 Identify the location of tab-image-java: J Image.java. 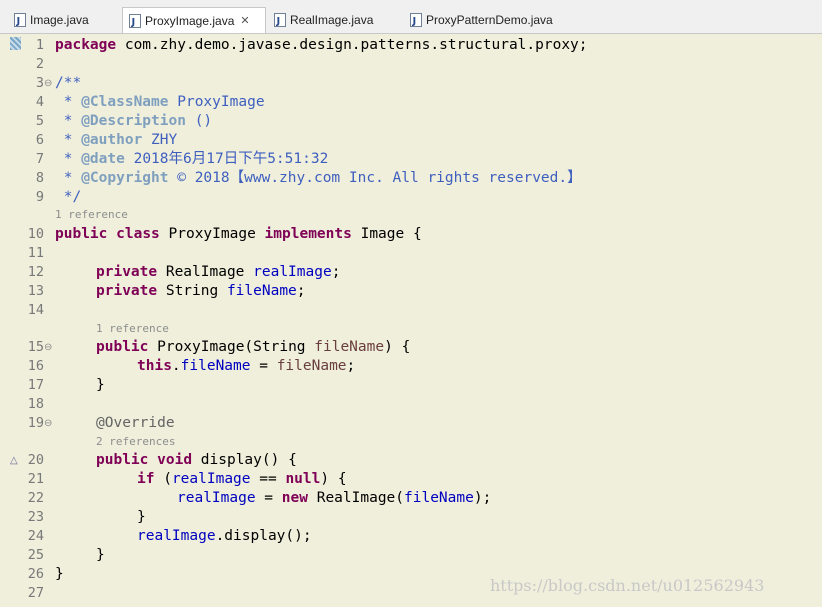
(64, 20).